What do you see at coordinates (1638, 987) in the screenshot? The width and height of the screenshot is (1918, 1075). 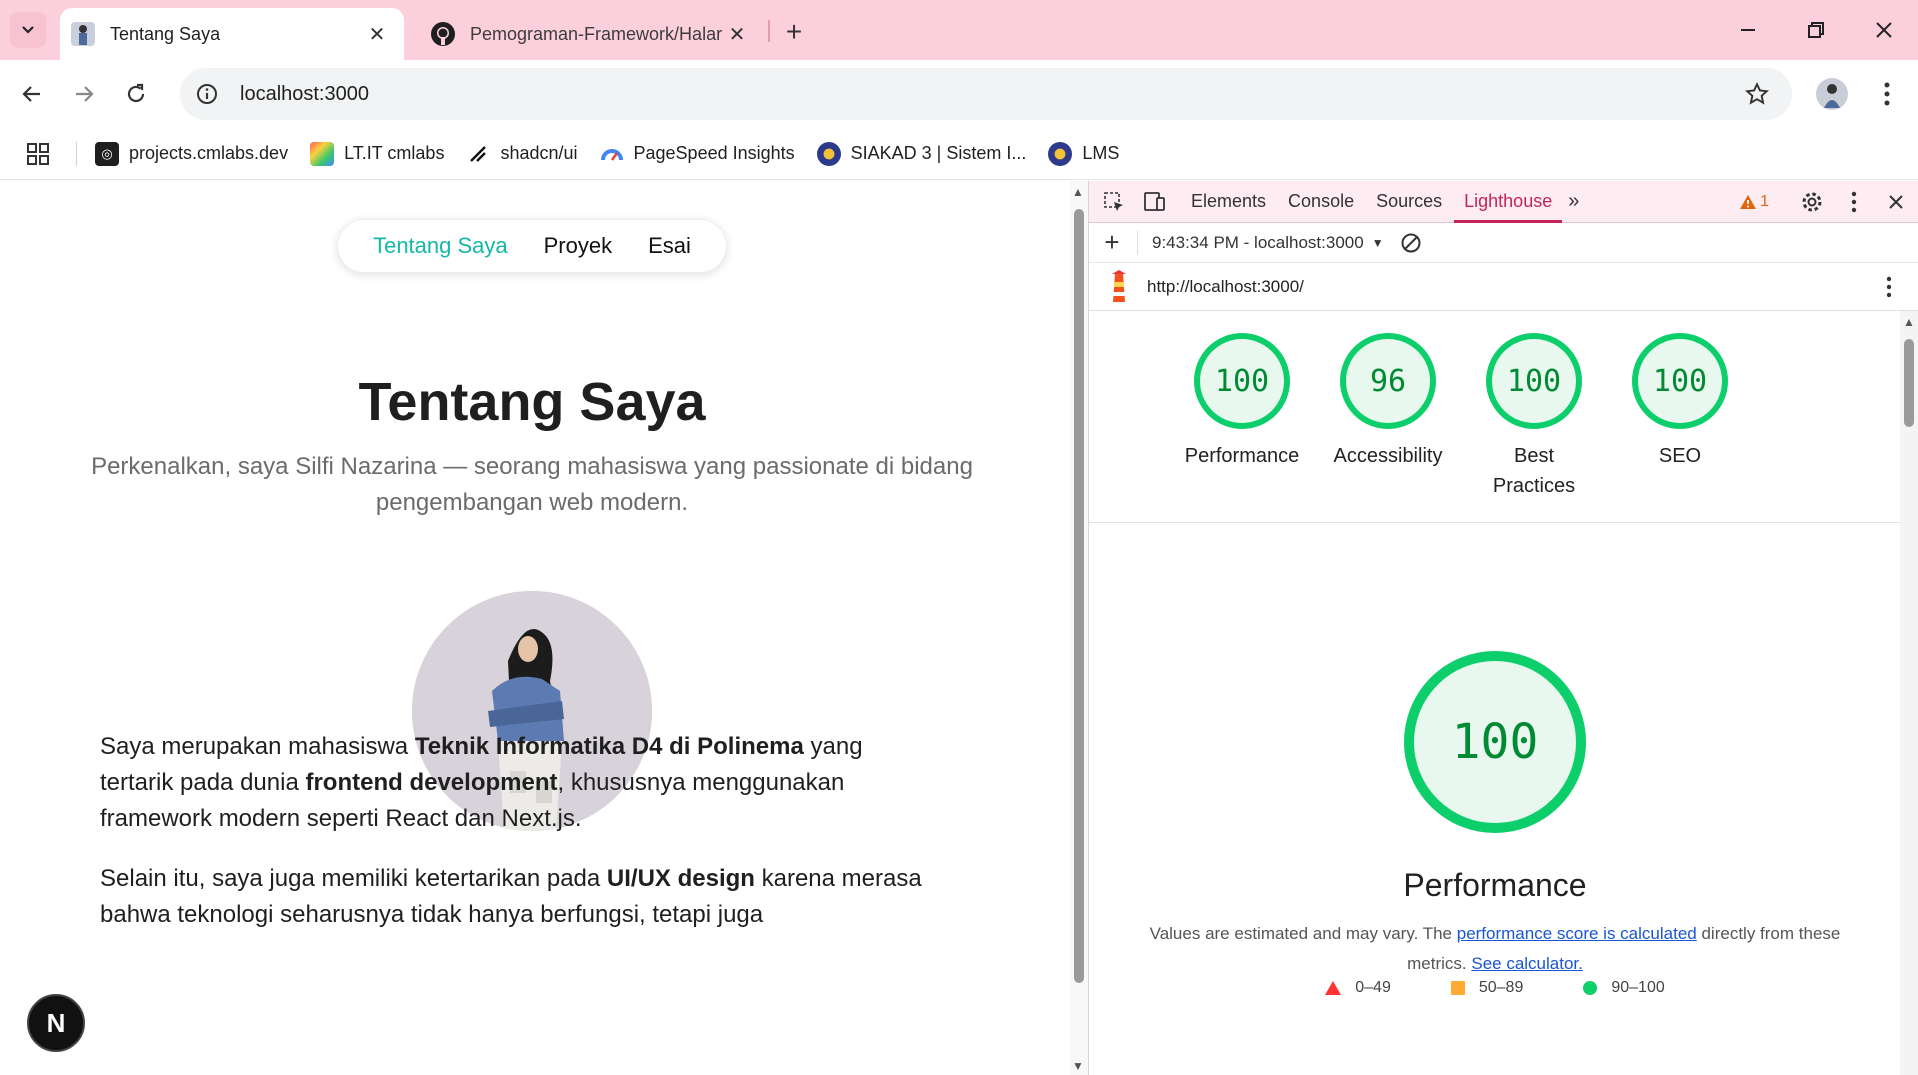 I see `legend-label: 90–100` at bounding box center [1638, 987].